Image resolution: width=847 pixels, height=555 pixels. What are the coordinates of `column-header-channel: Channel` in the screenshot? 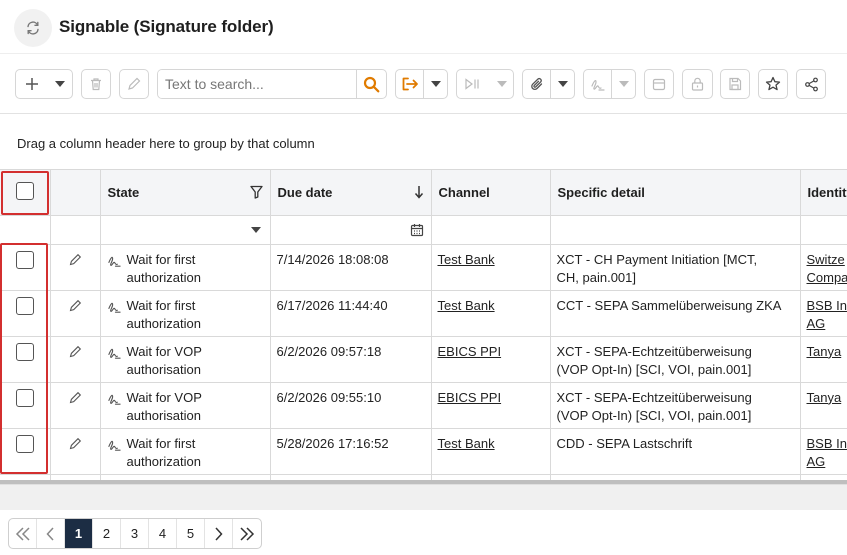 It's located at (491, 193).